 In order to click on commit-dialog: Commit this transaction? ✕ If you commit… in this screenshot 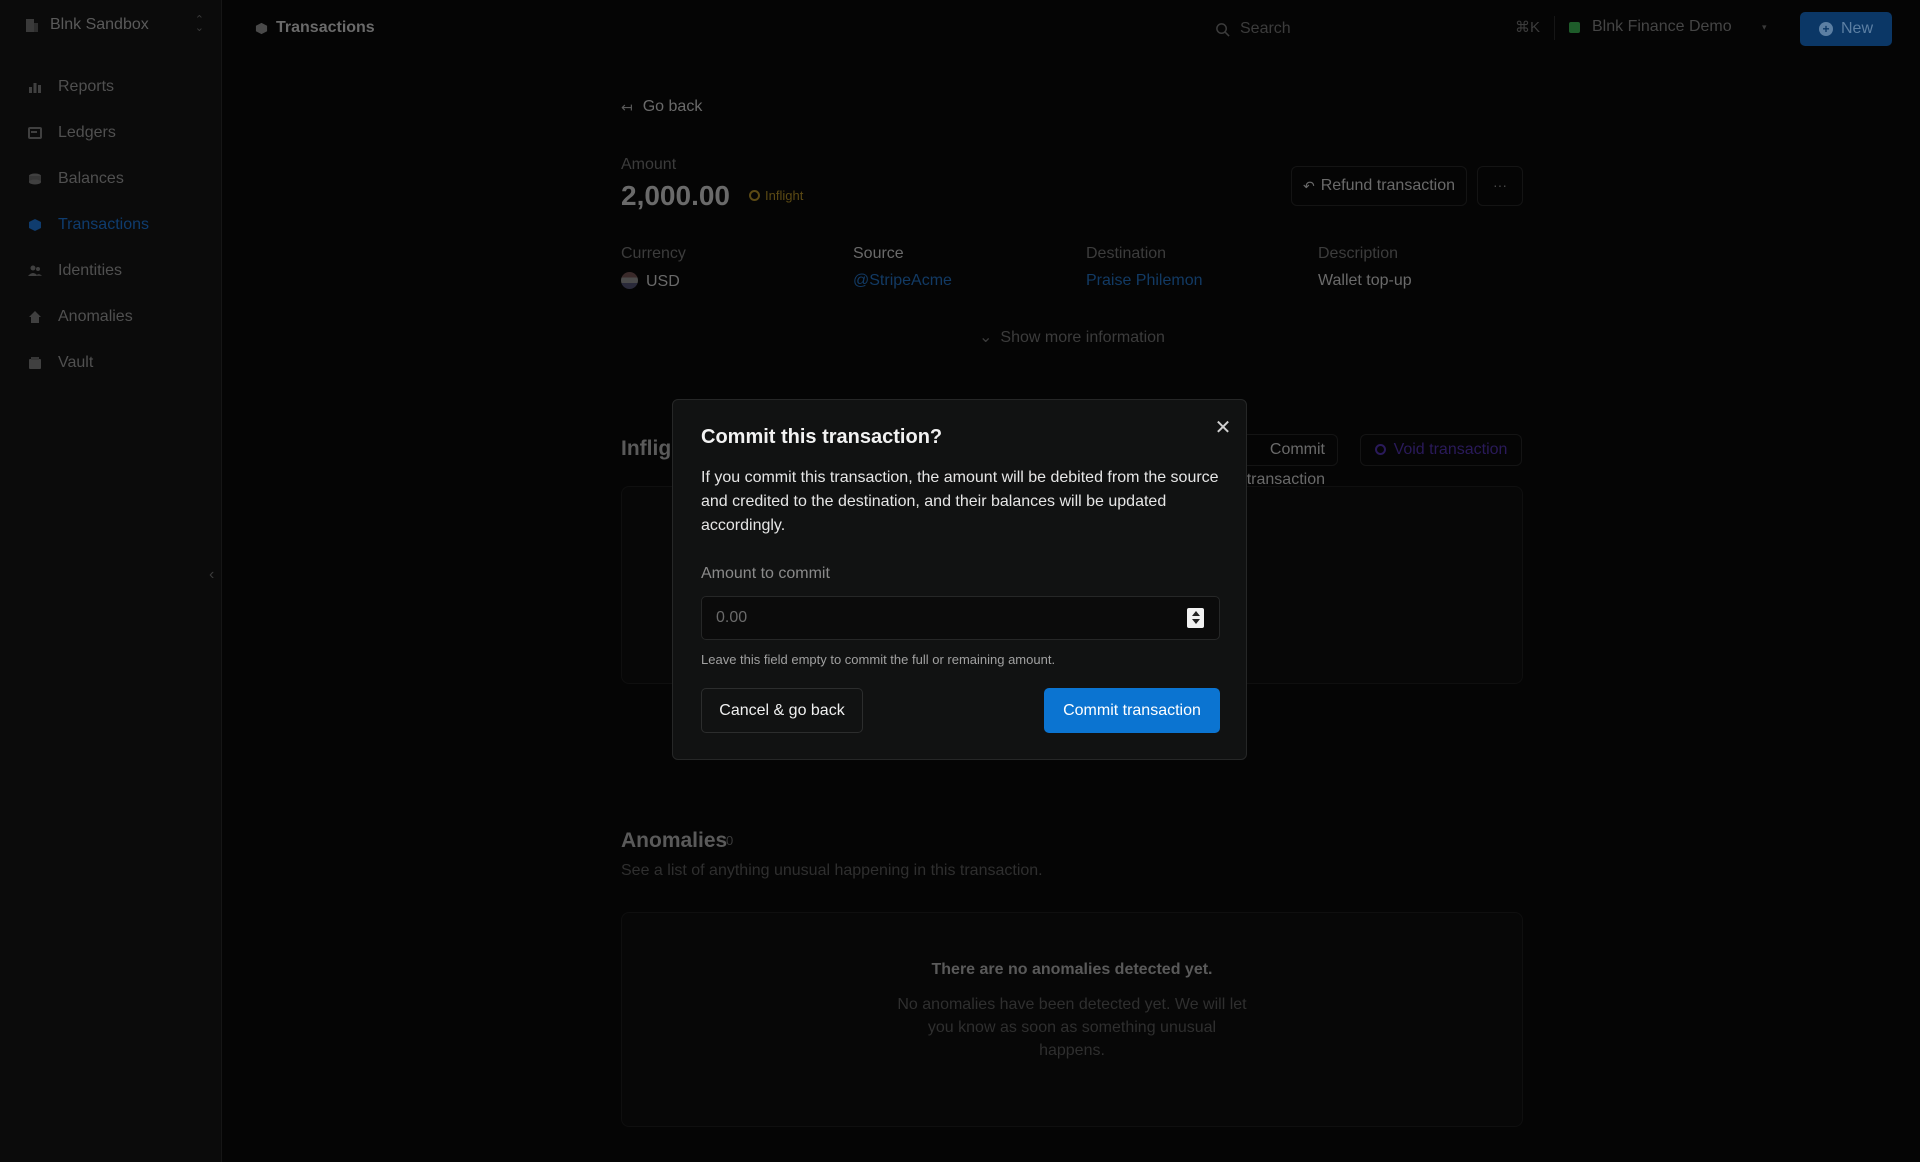, I will do `click(959, 579)`.